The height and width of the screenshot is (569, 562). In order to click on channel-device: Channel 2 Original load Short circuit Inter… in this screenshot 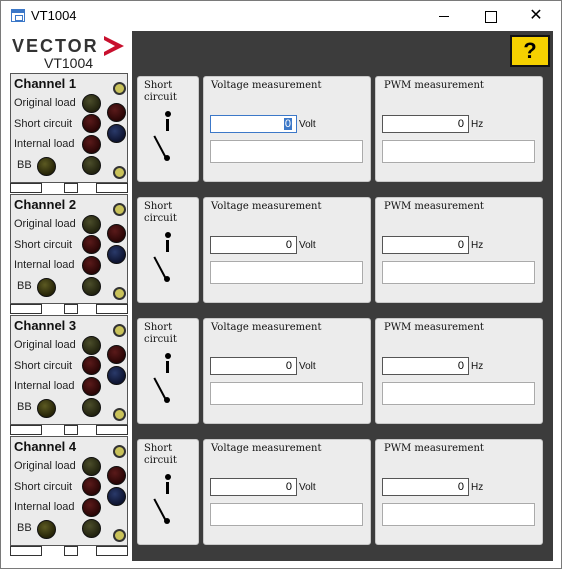, I will do `click(69, 249)`.